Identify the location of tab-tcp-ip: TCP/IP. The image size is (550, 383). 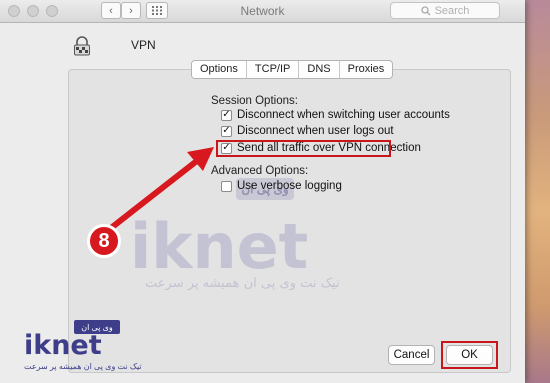
(273, 69).